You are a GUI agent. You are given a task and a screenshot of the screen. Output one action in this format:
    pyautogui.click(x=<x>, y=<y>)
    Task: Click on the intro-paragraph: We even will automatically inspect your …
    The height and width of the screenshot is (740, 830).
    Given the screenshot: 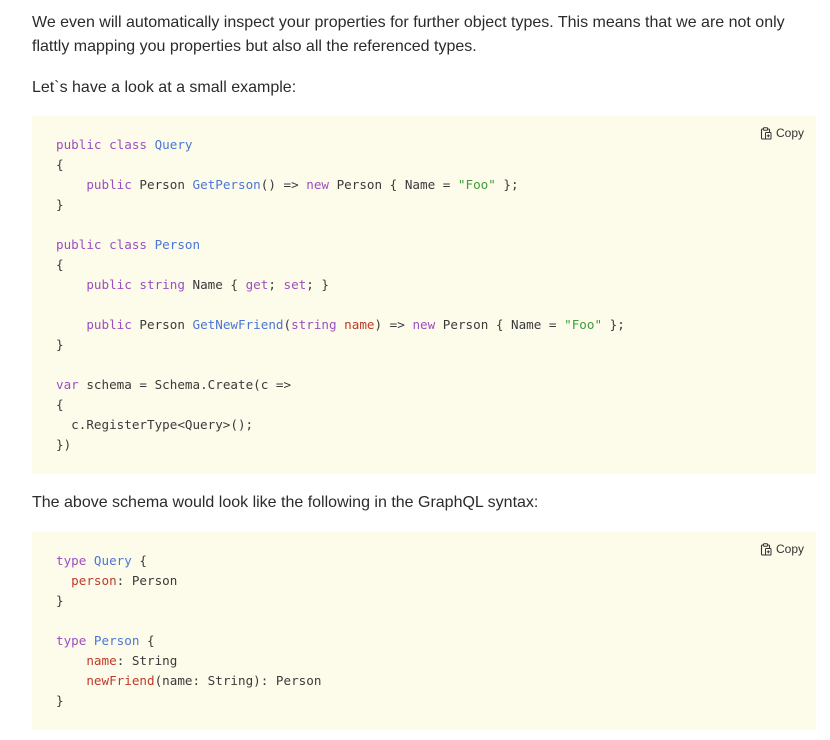 What is the action you would take?
    pyautogui.click(x=408, y=34)
    